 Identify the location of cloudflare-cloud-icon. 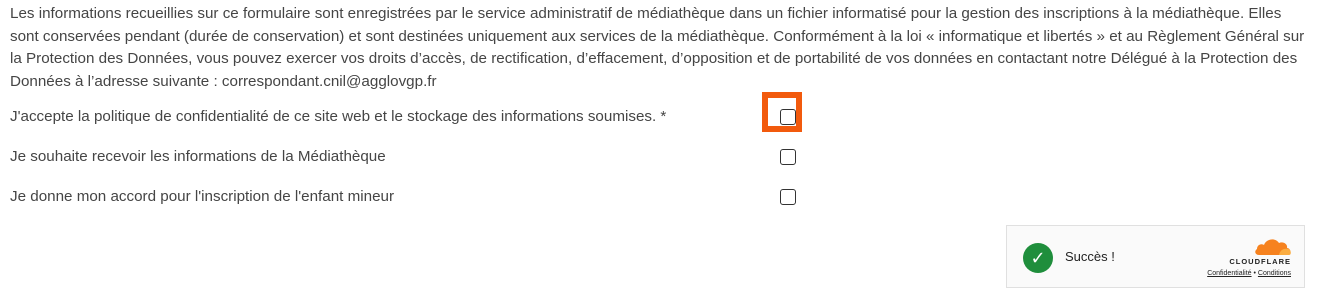
(1273, 247).